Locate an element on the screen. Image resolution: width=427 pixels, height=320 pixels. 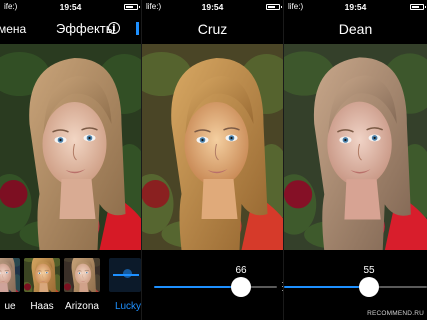
filter-label-haas: Haas is located at coordinates (42, 306).